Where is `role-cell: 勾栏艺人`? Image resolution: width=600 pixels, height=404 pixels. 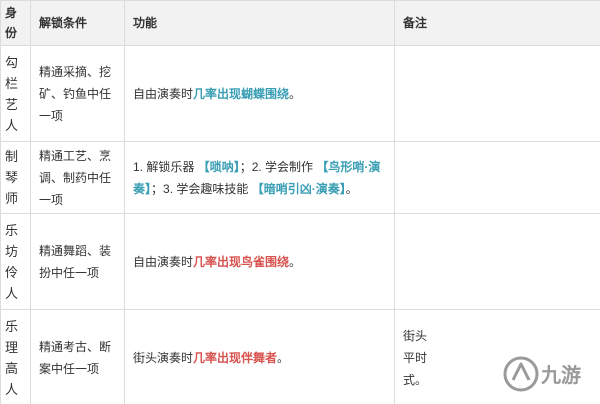 role-cell: 勾栏艺人 is located at coordinates (15, 93).